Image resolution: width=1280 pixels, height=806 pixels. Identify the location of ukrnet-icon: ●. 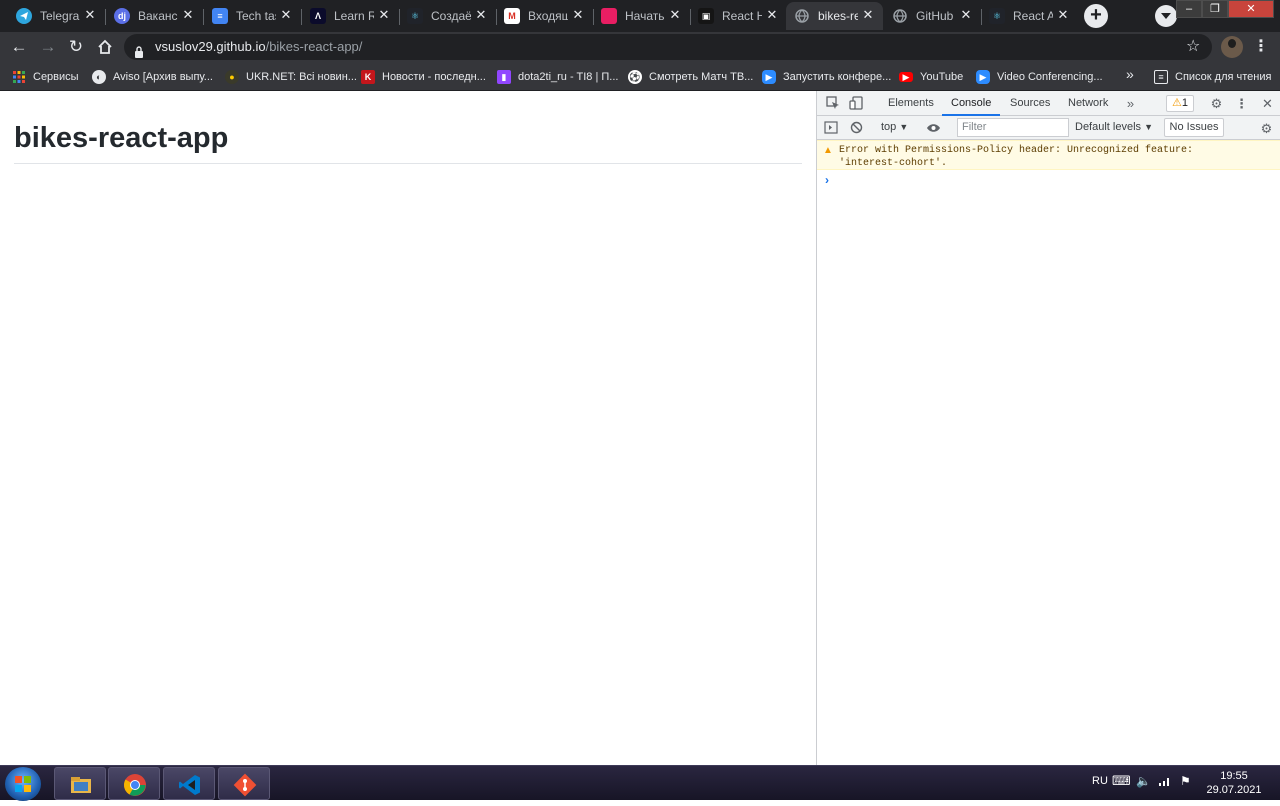
(232, 77).